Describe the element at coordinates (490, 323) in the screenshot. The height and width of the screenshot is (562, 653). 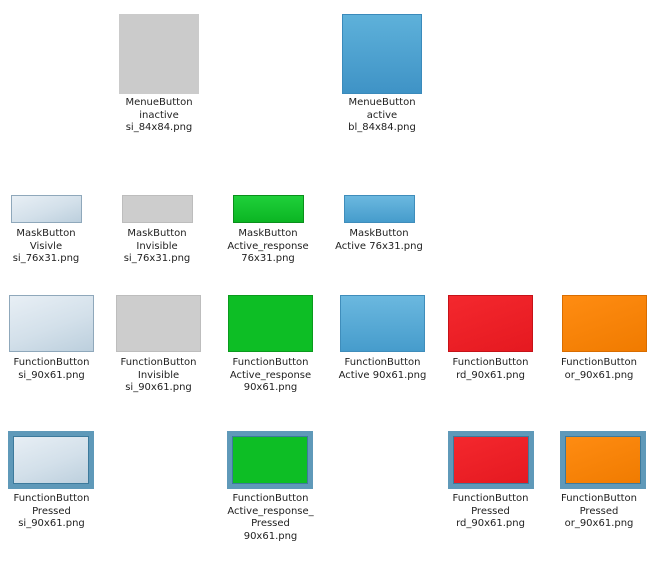
I see `function-button-rd-thumbnail` at that location.